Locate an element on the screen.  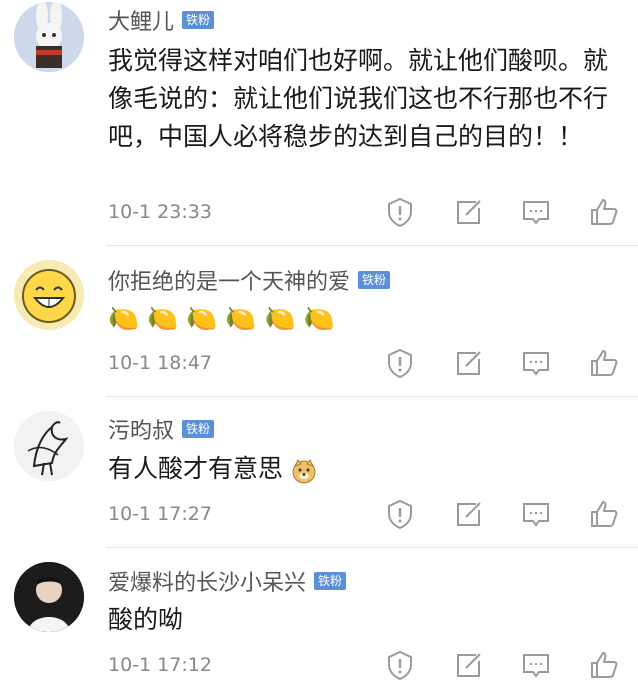
lemon-emoji-row: 🍋🍋🍋🍋🍋🍋 is located at coordinates (225, 318).